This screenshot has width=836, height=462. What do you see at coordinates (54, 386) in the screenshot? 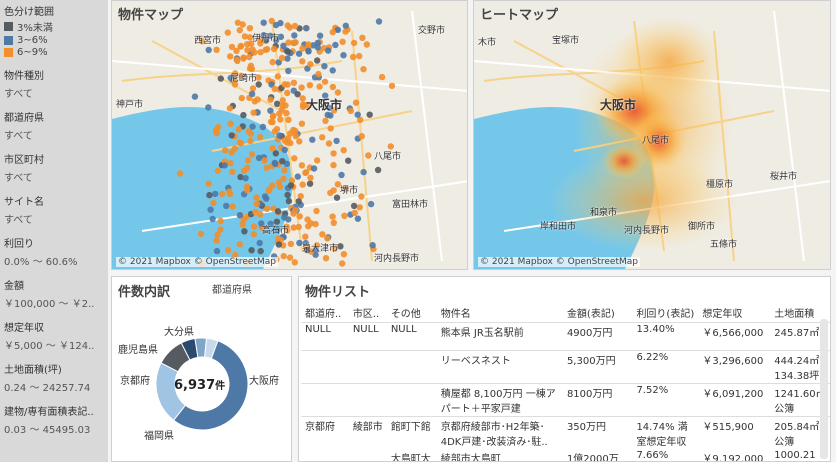
I see `filter-value: 0.24 ～ 24257.74` at bounding box center [54, 386].